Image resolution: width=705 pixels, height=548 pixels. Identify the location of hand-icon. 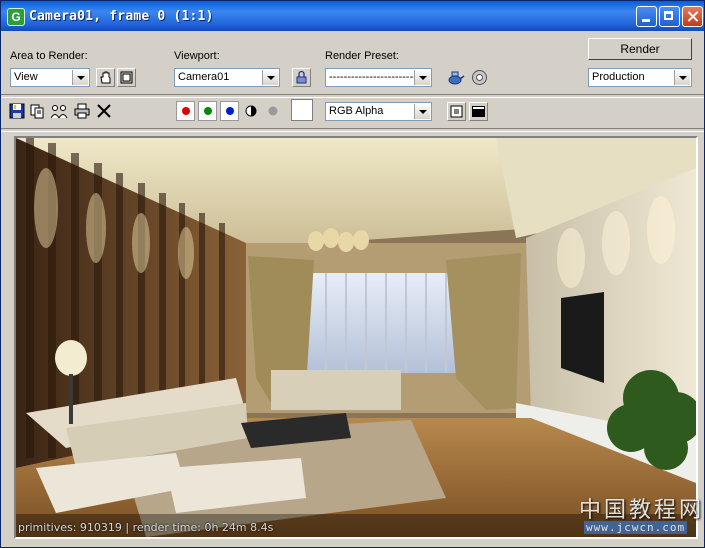
(105, 77).